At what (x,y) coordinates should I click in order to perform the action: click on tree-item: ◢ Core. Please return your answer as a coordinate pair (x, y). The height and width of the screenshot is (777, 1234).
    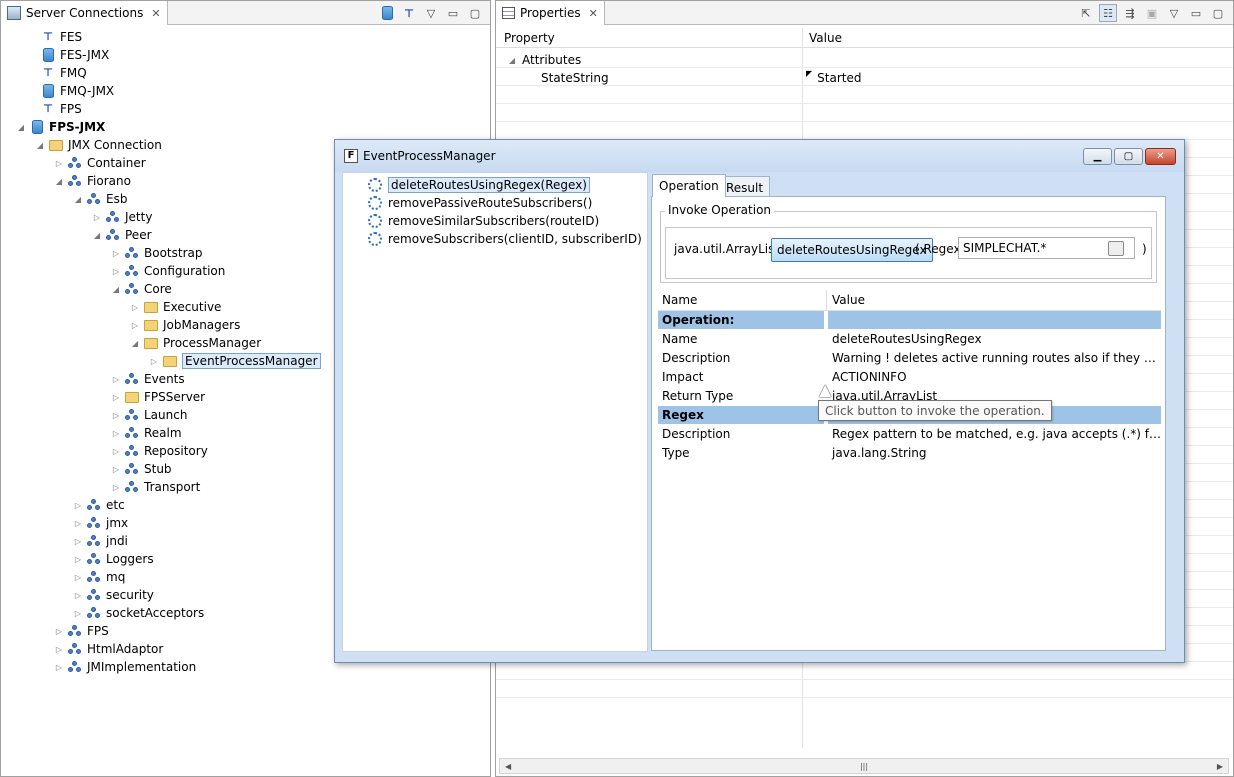
    Looking at the image, I should click on (141, 289).